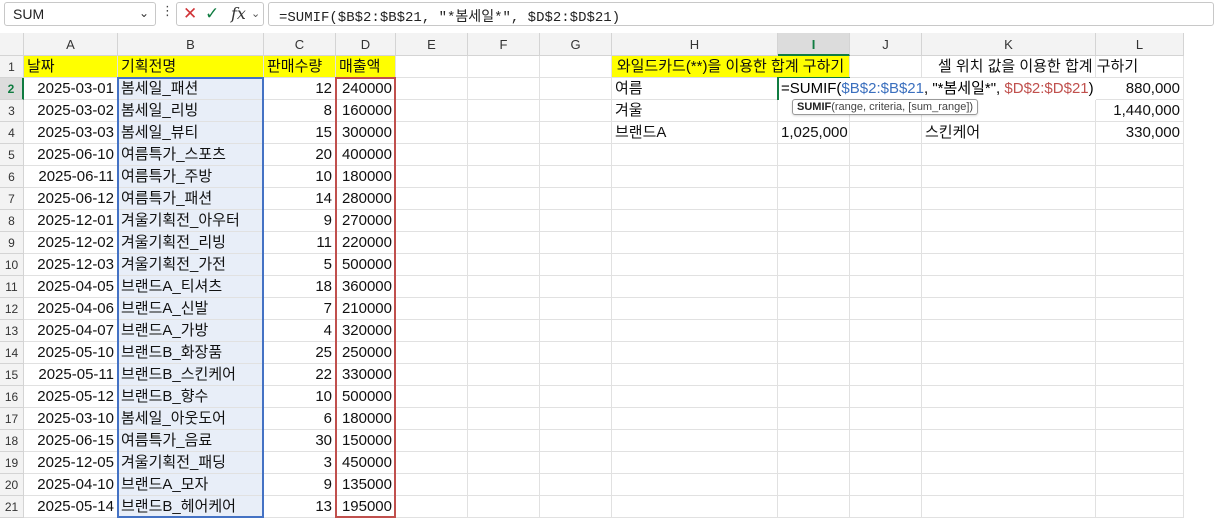 The image size is (1218, 518). I want to click on cell-l20, so click(1140, 485).